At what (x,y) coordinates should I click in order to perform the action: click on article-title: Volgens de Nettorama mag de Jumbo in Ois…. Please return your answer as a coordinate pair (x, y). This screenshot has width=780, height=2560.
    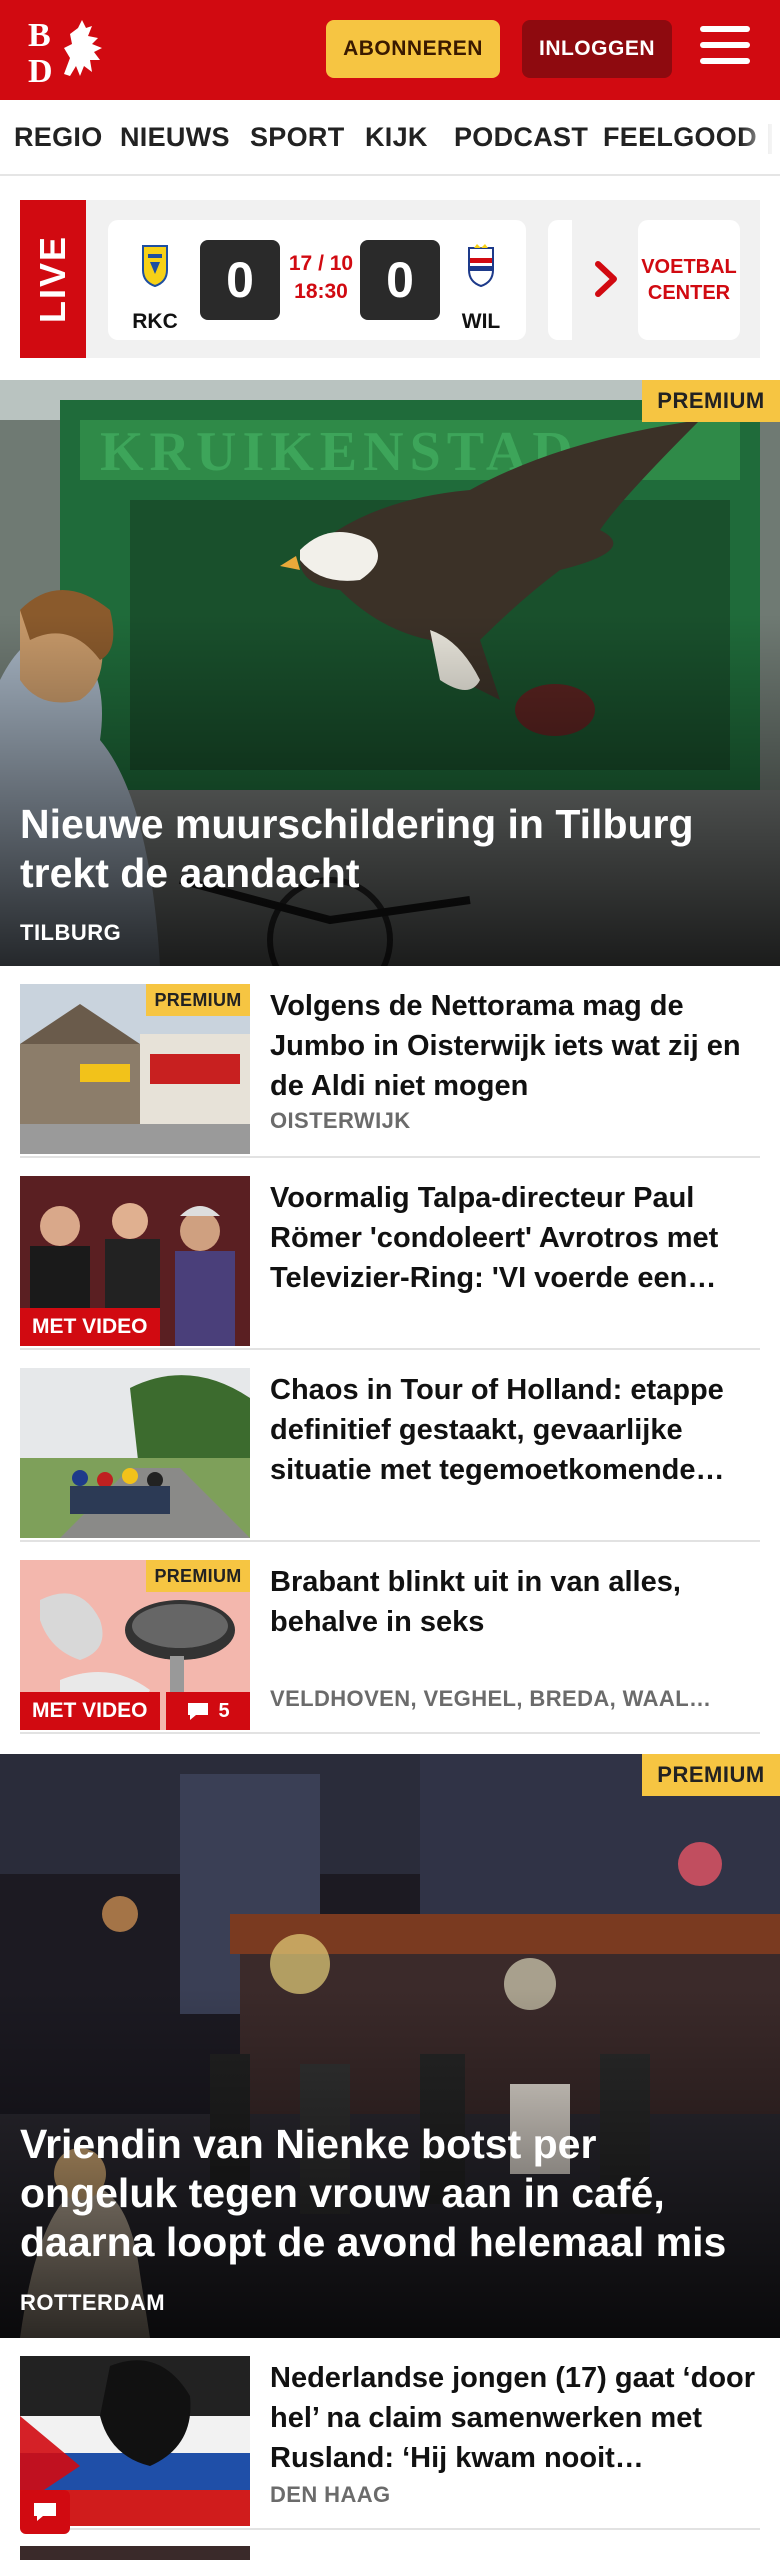
    Looking at the image, I should click on (515, 1046).